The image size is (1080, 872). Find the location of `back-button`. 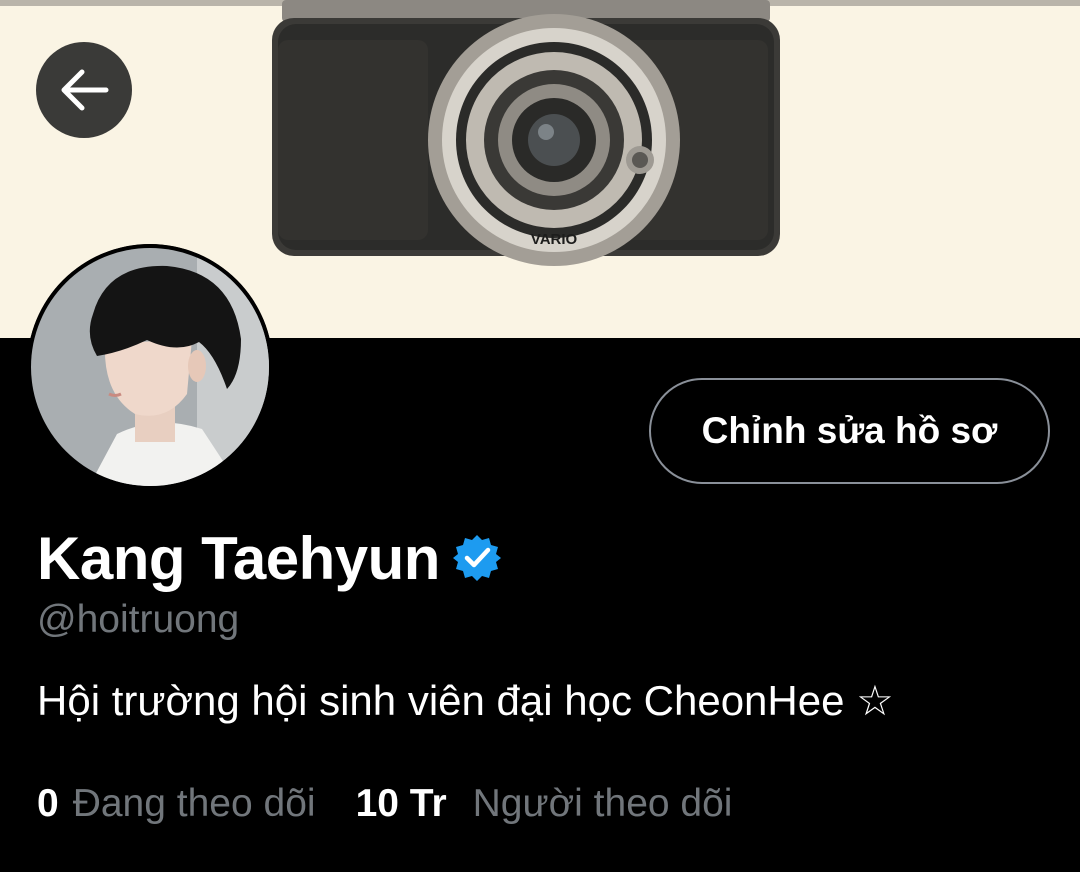

back-button is located at coordinates (84, 90).